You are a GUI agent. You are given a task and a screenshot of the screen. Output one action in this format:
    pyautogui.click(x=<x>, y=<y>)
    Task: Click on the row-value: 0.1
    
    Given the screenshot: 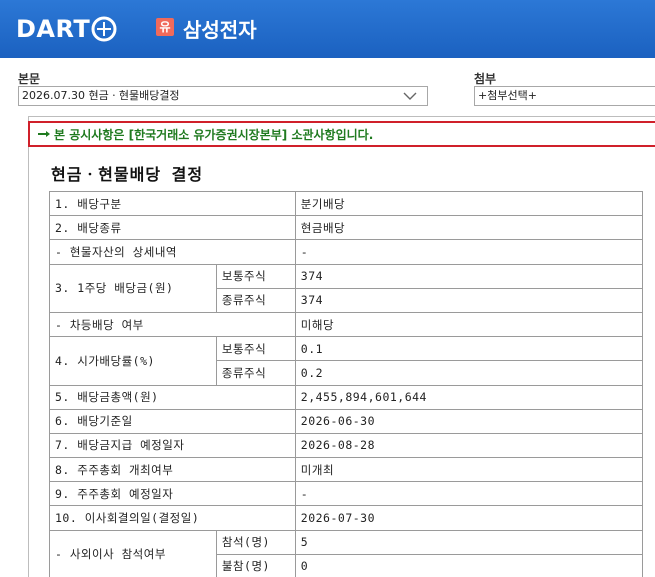 What is the action you would take?
    pyautogui.click(x=469, y=349)
    